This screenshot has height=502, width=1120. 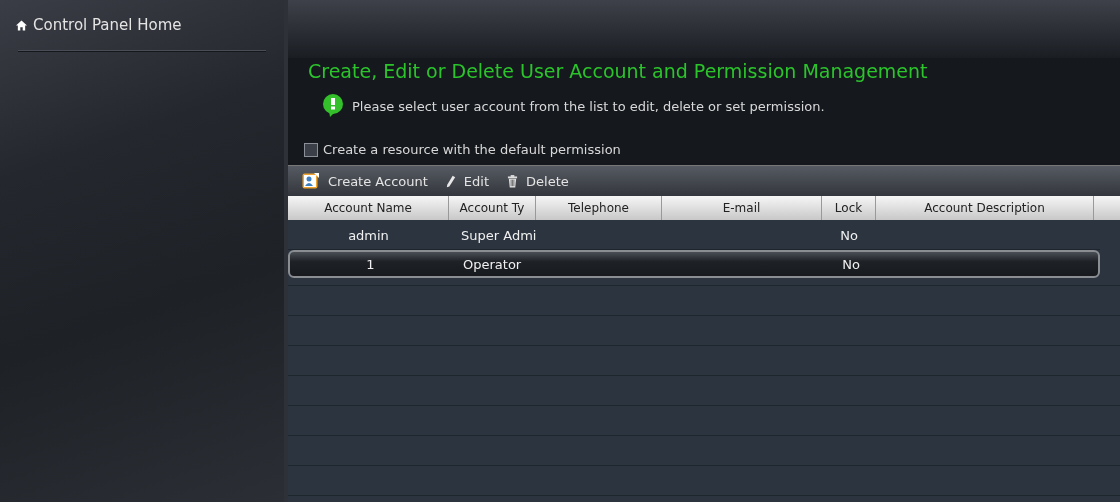 What do you see at coordinates (21, 25) in the screenshot?
I see `home-icon` at bounding box center [21, 25].